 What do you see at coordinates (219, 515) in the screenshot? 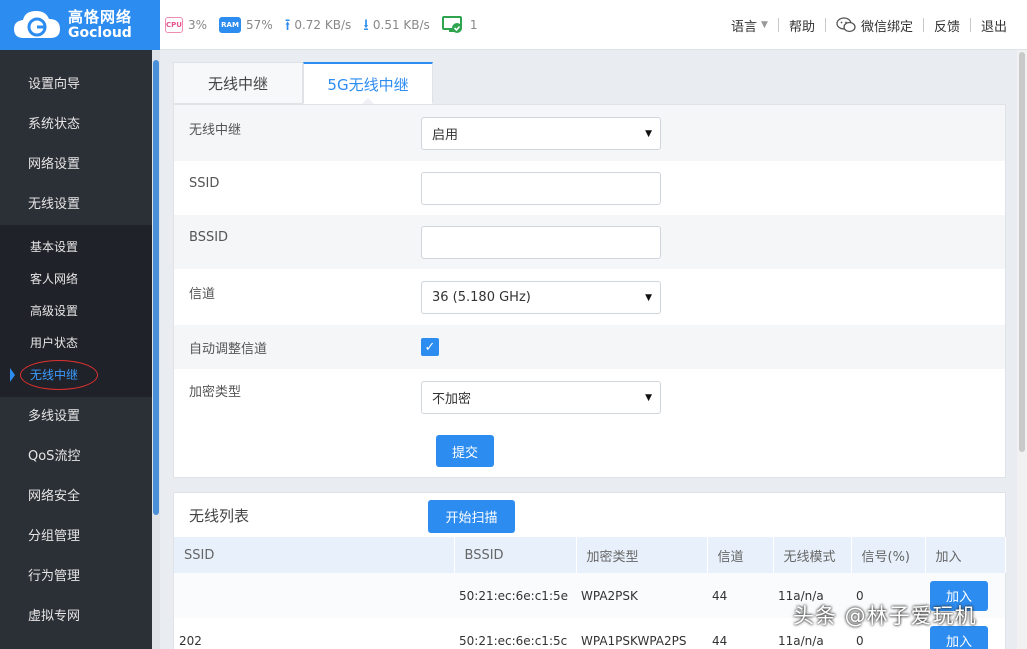
I see `wireless-list-title: 无线列表` at bounding box center [219, 515].